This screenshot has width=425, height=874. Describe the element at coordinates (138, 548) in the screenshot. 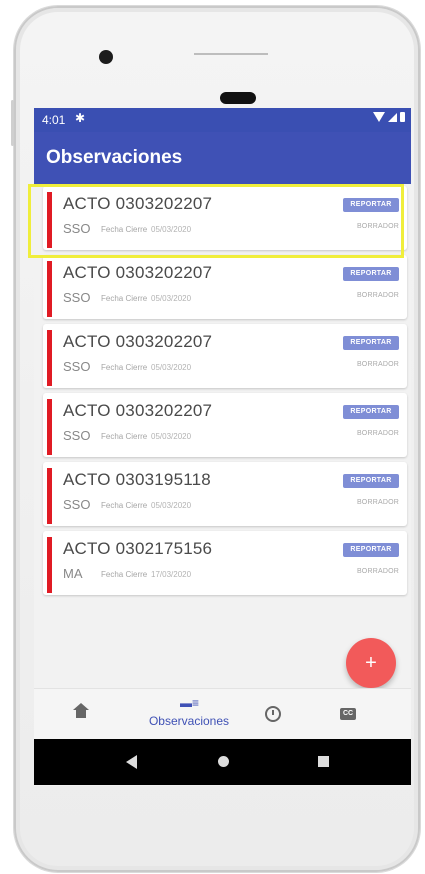

I see `card-acto-id: ACTO 0302175156` at that location.